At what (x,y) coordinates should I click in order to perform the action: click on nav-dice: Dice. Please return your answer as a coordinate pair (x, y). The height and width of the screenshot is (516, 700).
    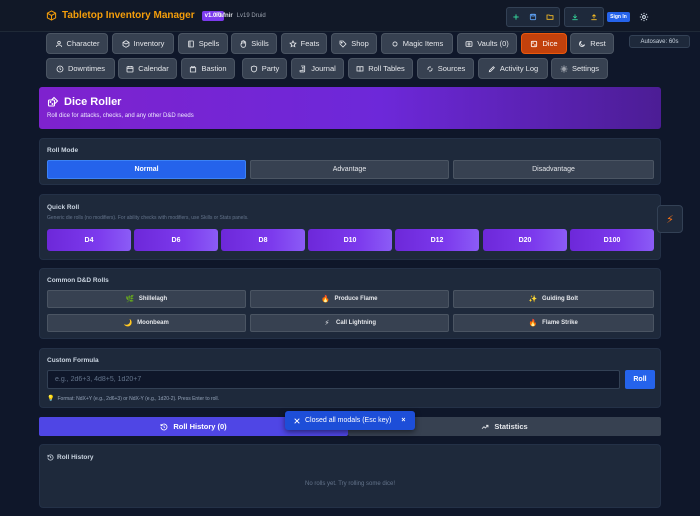
    Looking at the image, I should click on (544, 43).